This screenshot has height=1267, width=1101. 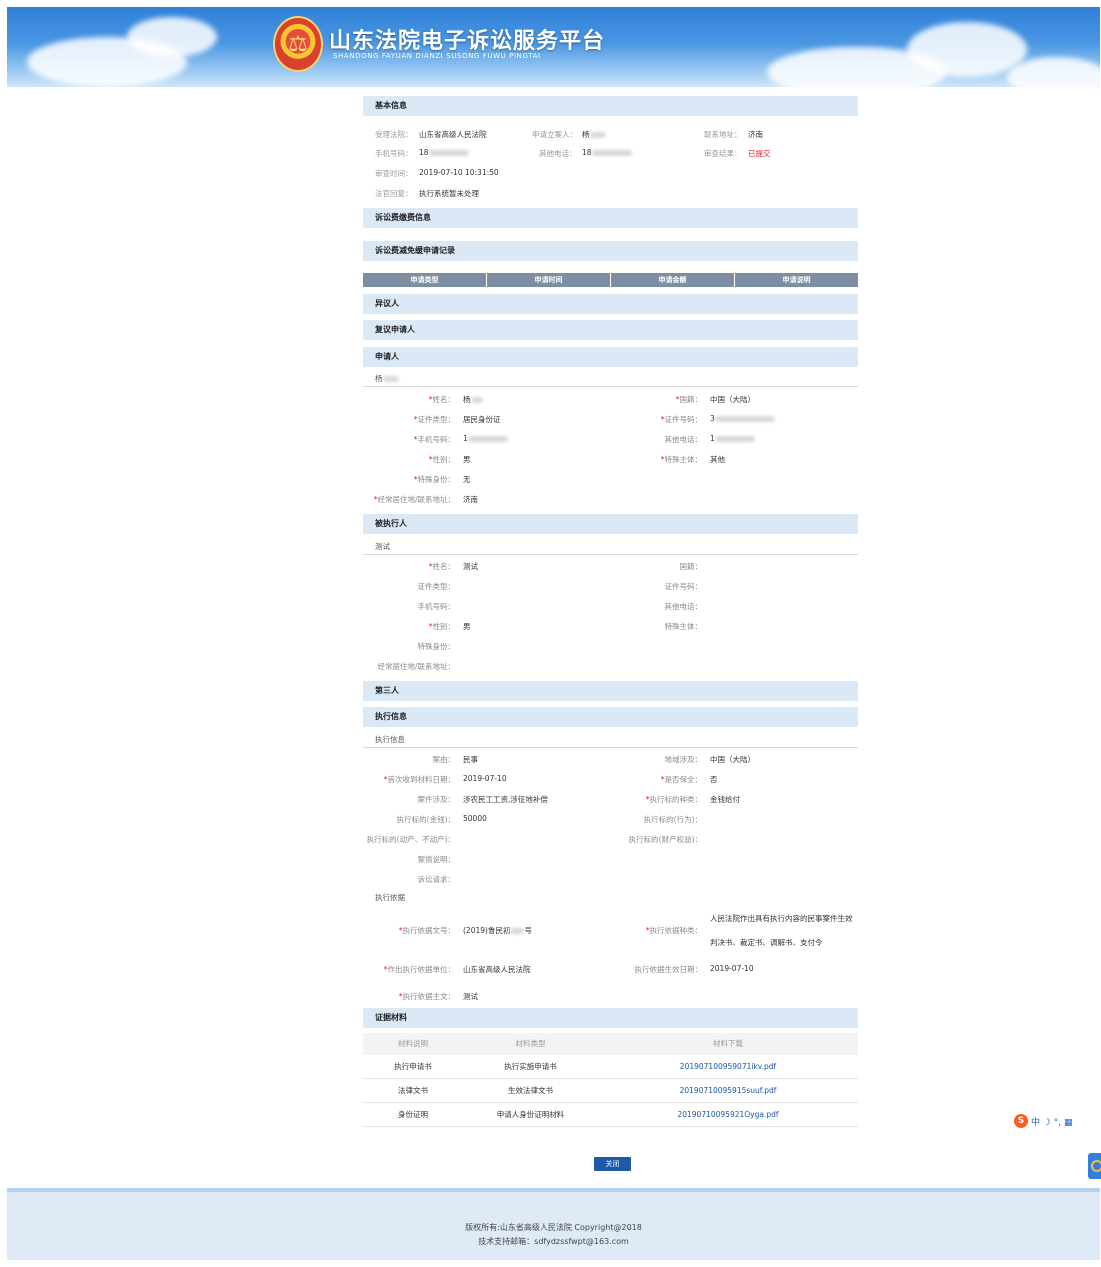 I want to click on evidence-type: 执行实施申请书, so click(x=530, y=1066).